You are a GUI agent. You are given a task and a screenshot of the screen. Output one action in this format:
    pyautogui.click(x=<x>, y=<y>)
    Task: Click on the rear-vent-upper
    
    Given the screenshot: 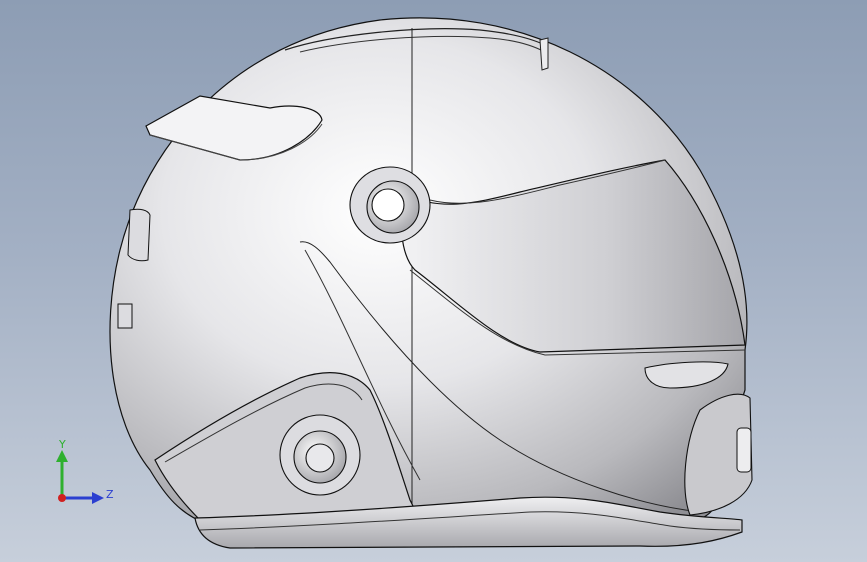 What is the action you would take?
    pyautogui.click(x=139, y=235)
    